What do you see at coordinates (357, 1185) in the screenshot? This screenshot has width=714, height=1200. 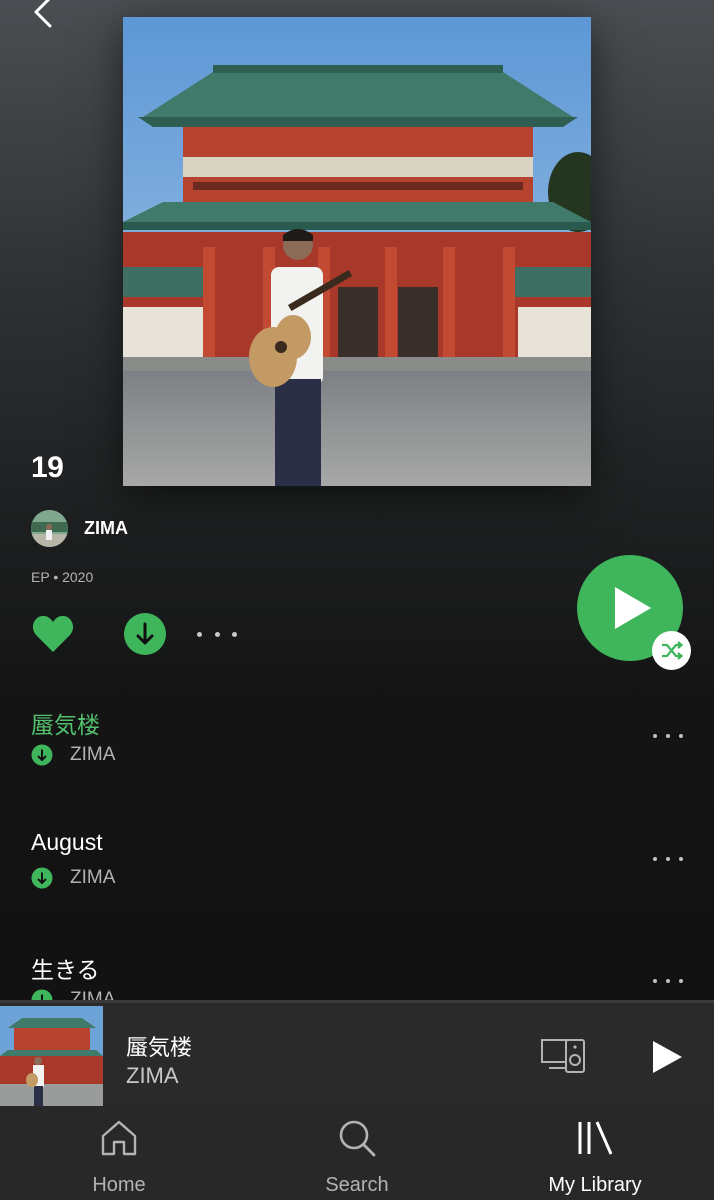 I see `nav-search-label: Search` at bounding box center [357, 1185].